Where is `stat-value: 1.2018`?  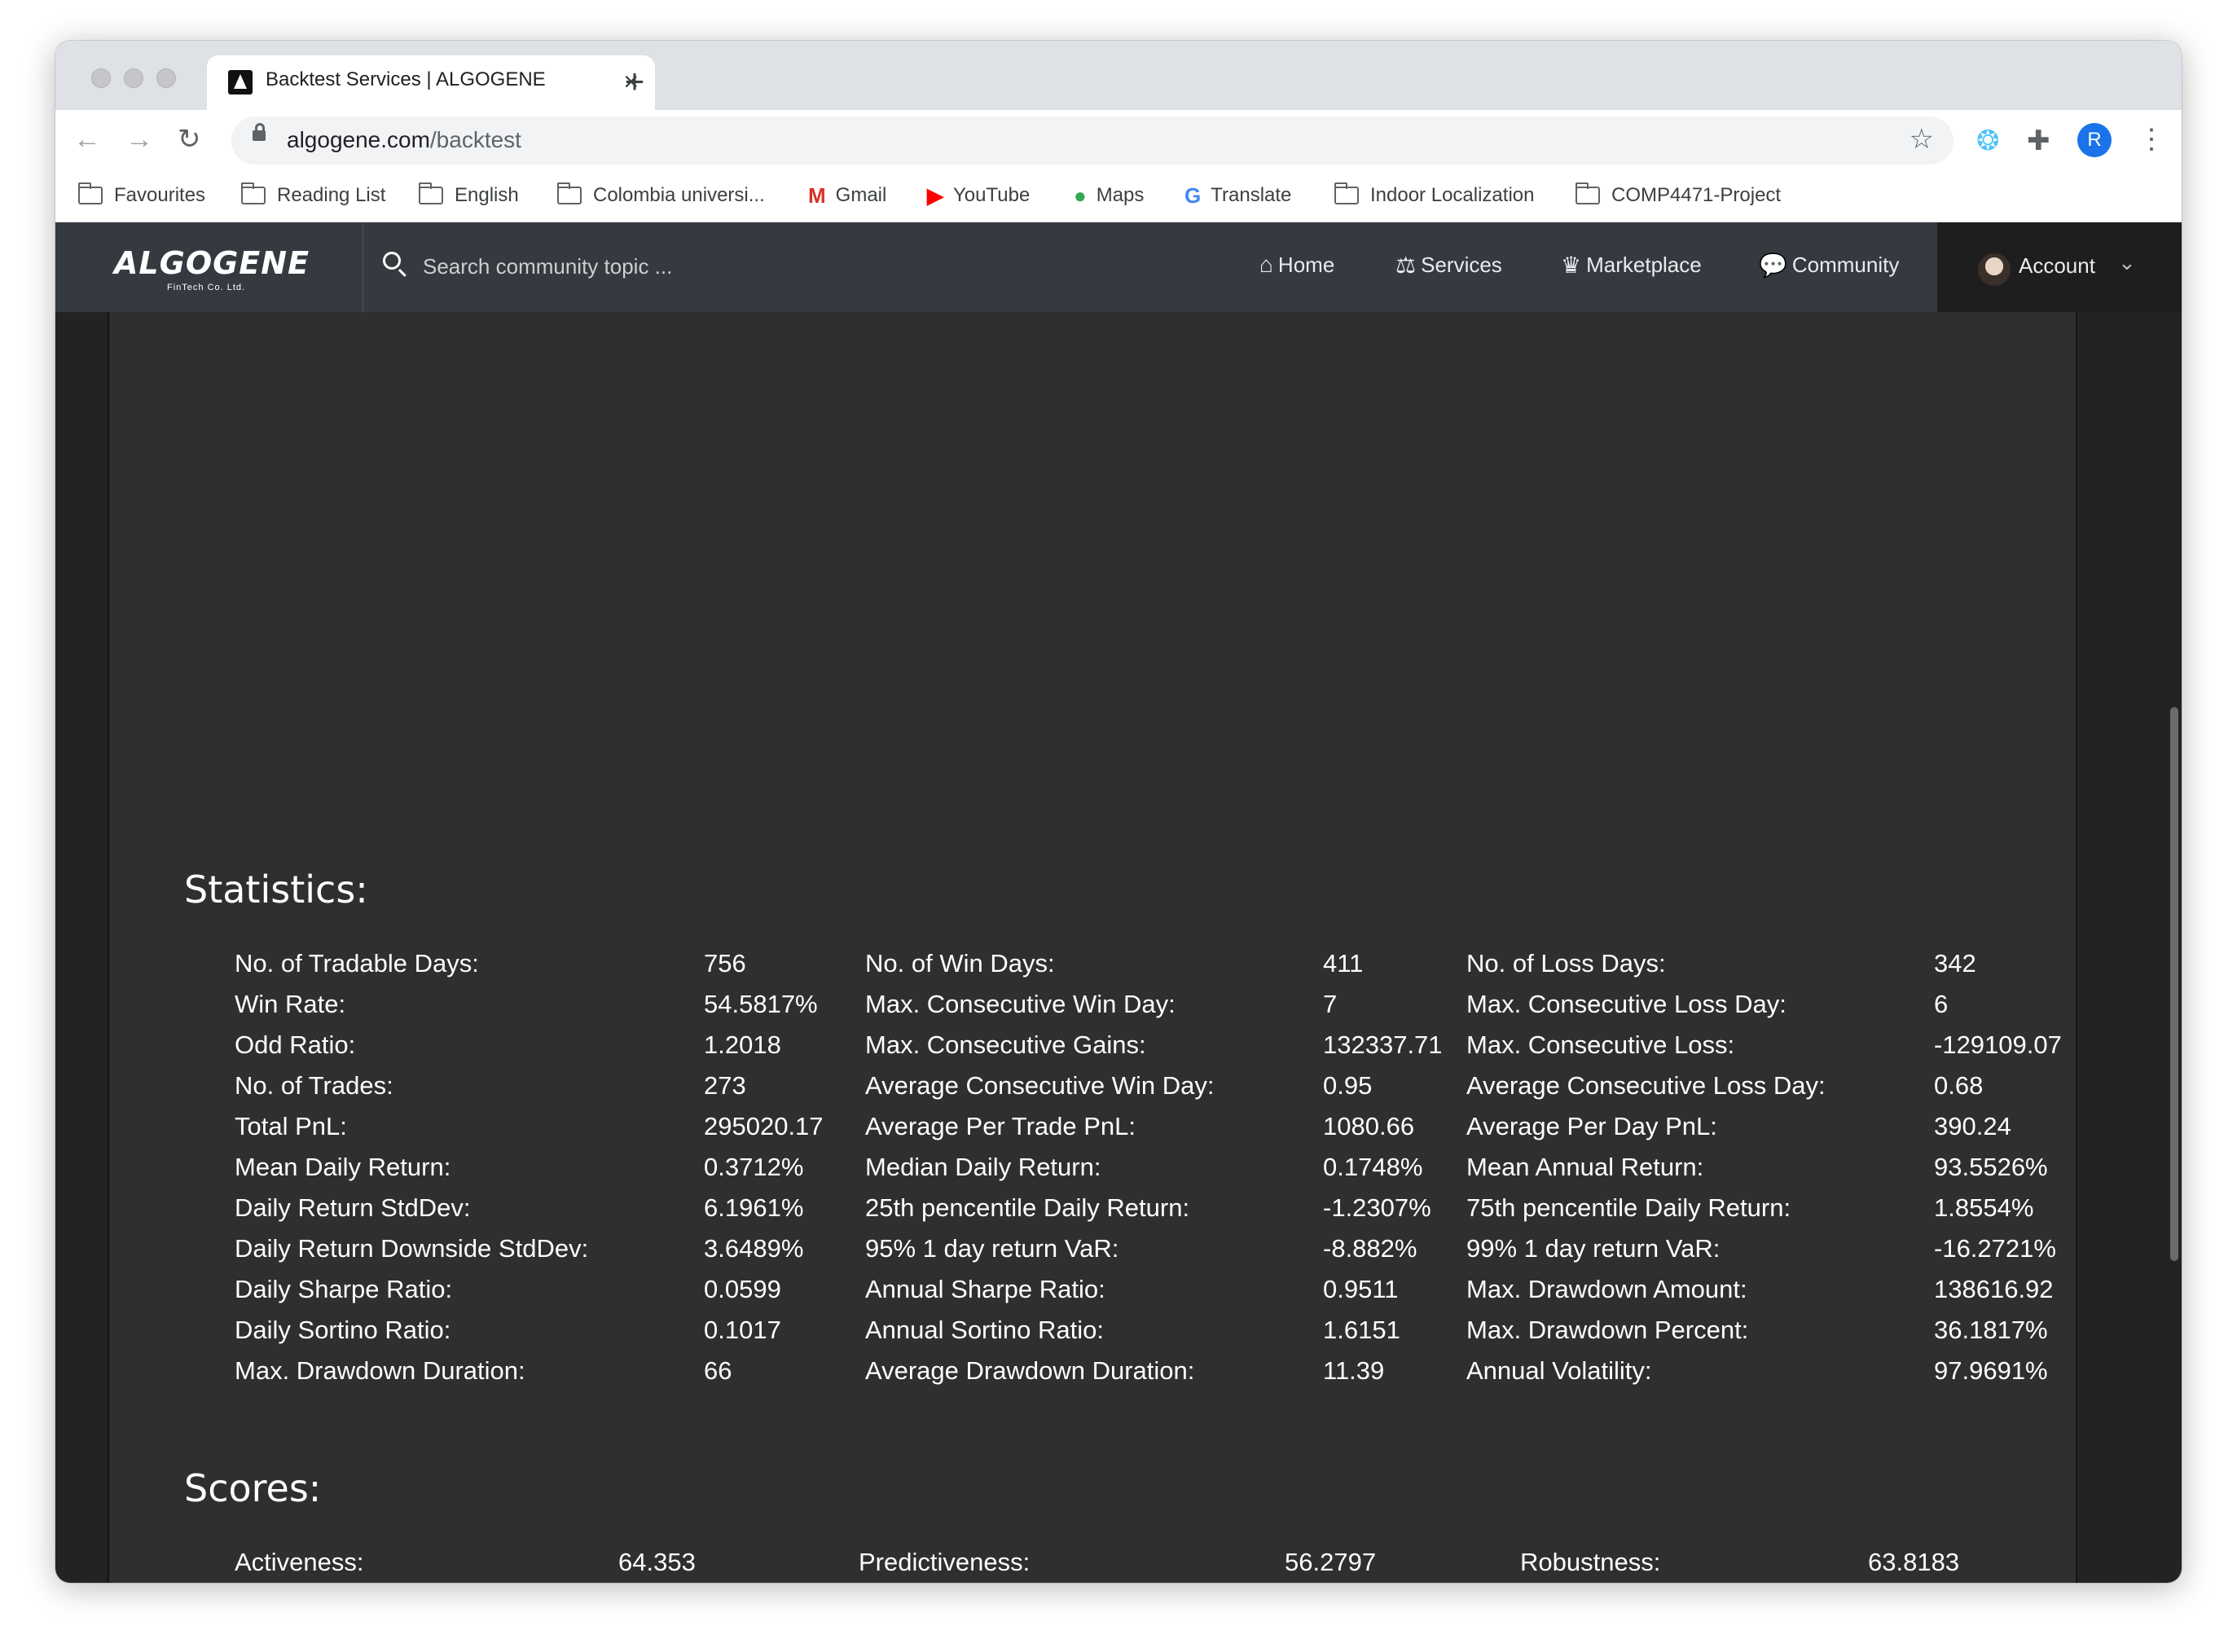 stat-value: 1.2018 is located at coordinates (742, 1044).